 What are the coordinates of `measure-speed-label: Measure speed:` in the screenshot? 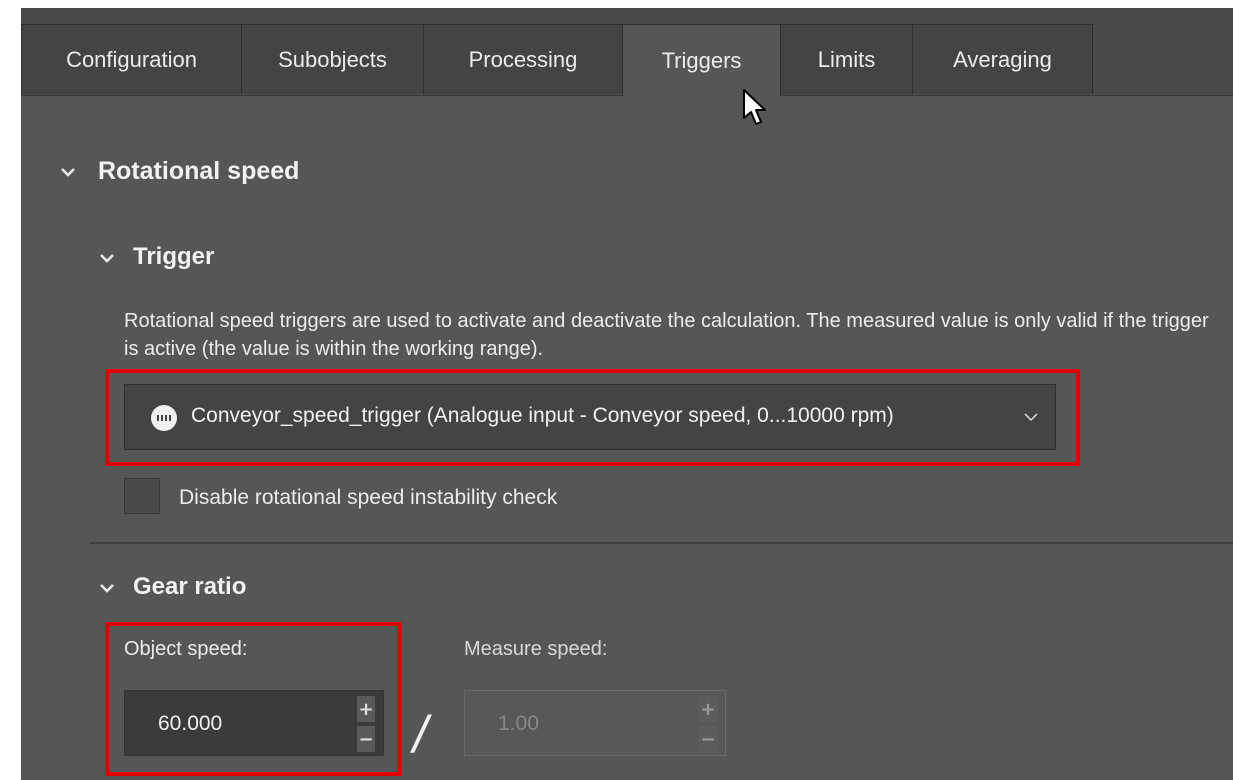 It's located at (536, 649).